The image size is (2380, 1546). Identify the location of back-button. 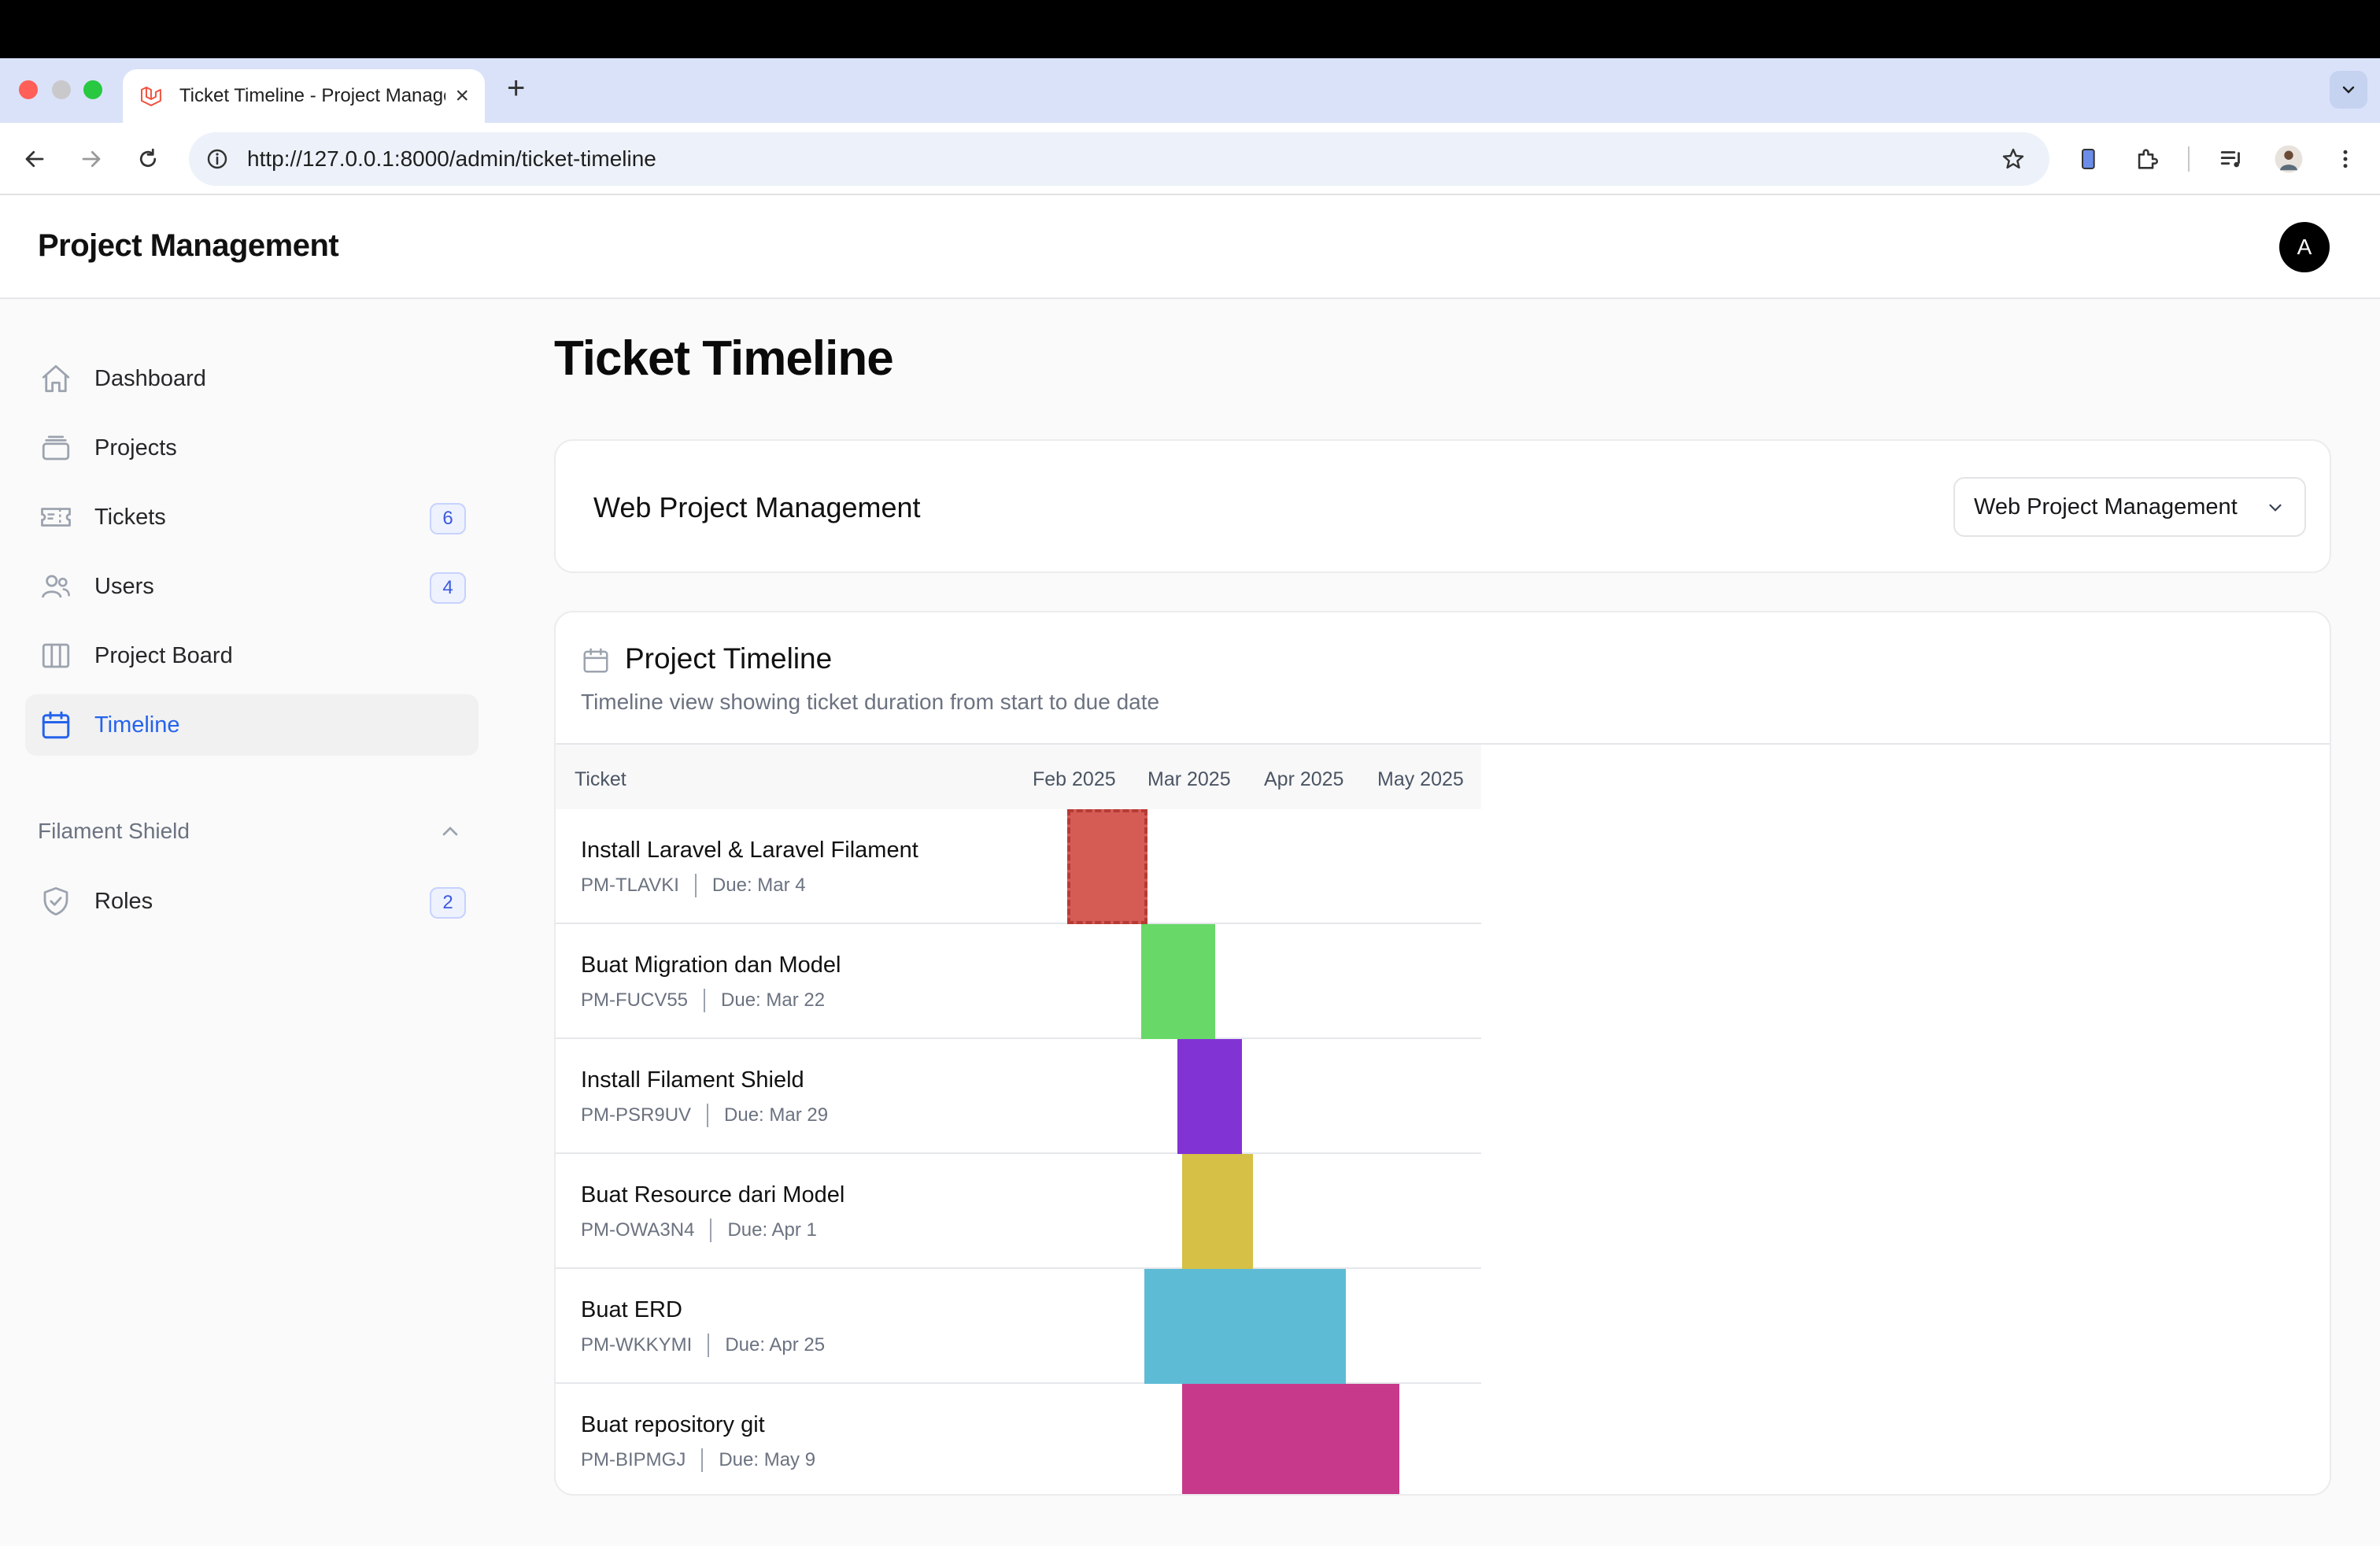
(34, 159).